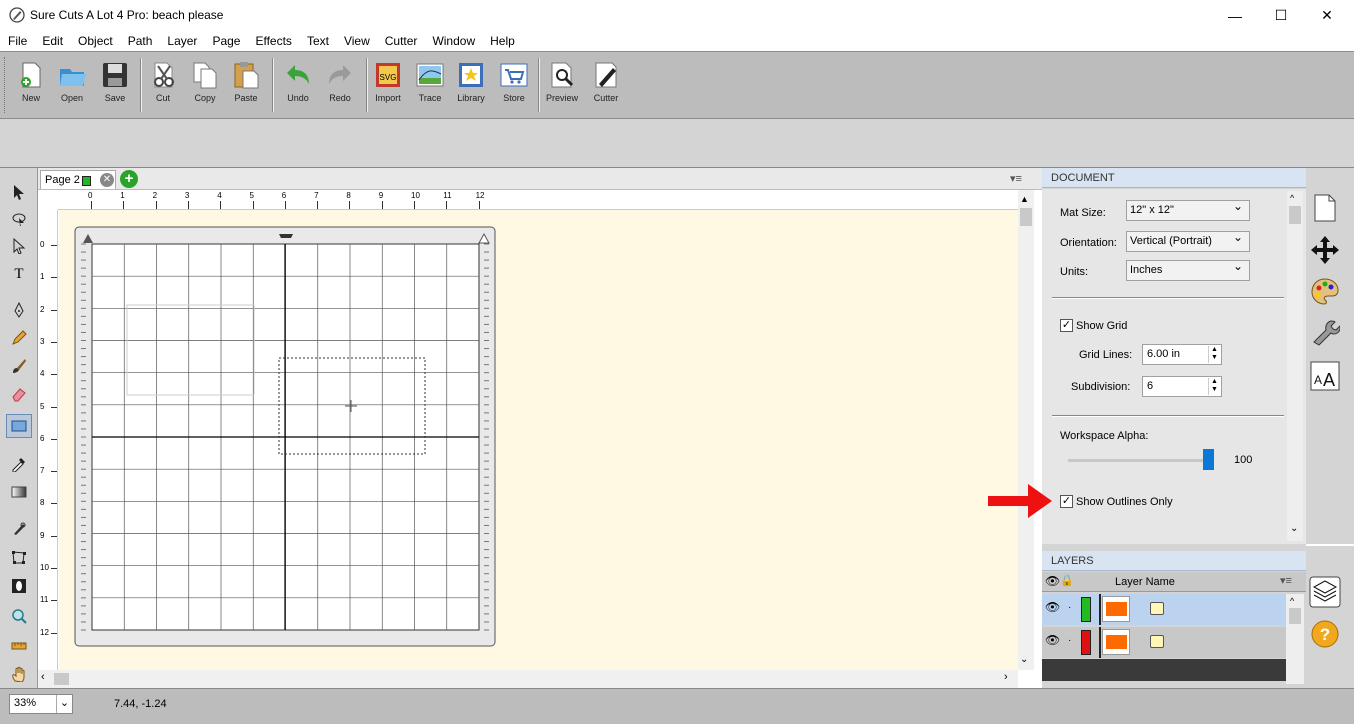 This screenshot has height=724, width=1354. What do you see at coordinates (163, 85) in the screenshot?
I see `cut-button: Cut` at bounding box center [163, 85].